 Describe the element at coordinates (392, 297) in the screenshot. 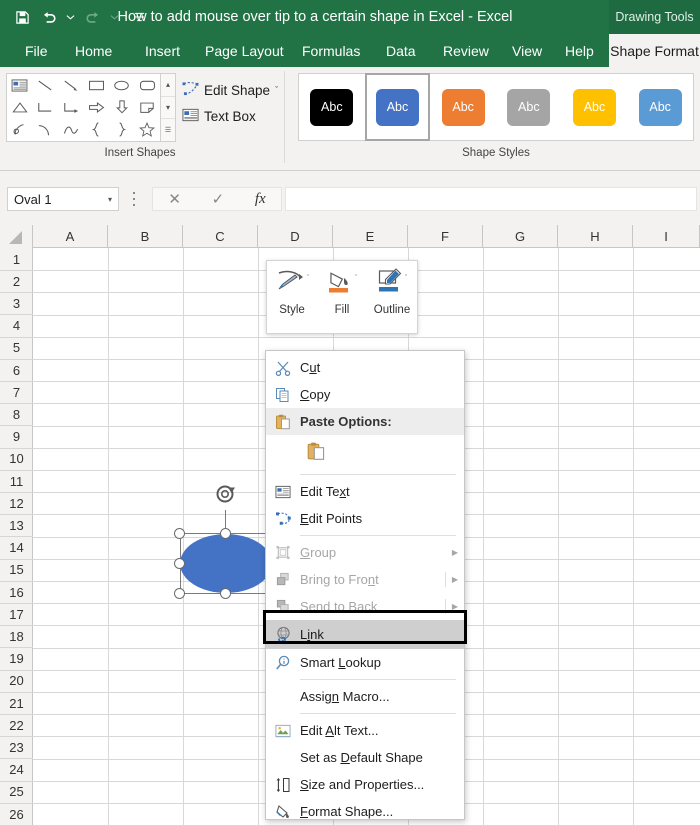

I see `mini-toolbar-outline-button: ˇ Outline` at that location.